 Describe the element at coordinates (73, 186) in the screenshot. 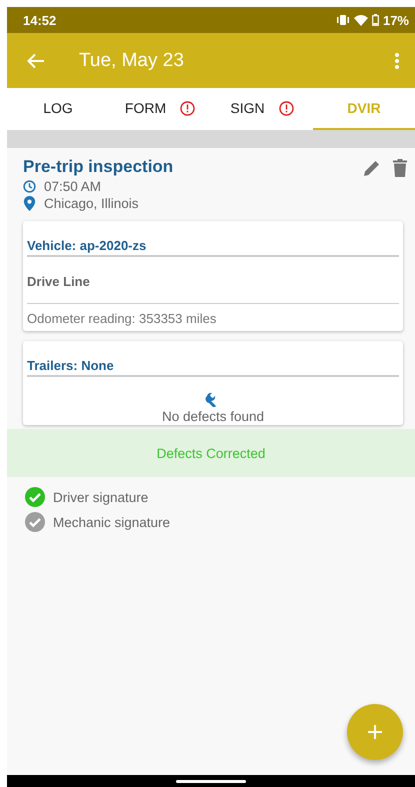

I see `inspection-time: 07:50 AM` at that location.